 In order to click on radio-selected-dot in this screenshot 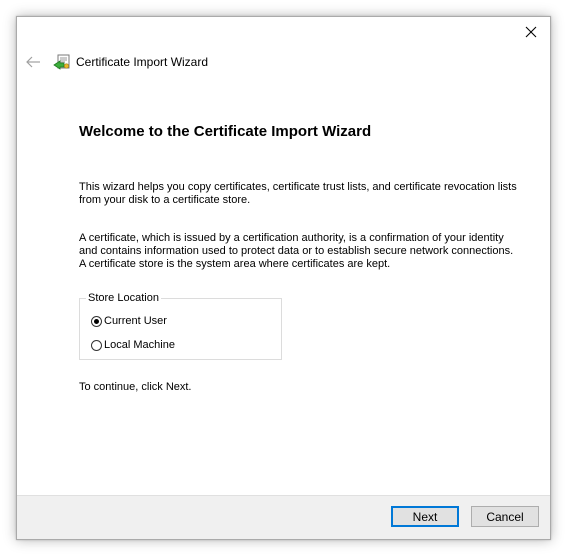, I will do `click(96, 321)`.